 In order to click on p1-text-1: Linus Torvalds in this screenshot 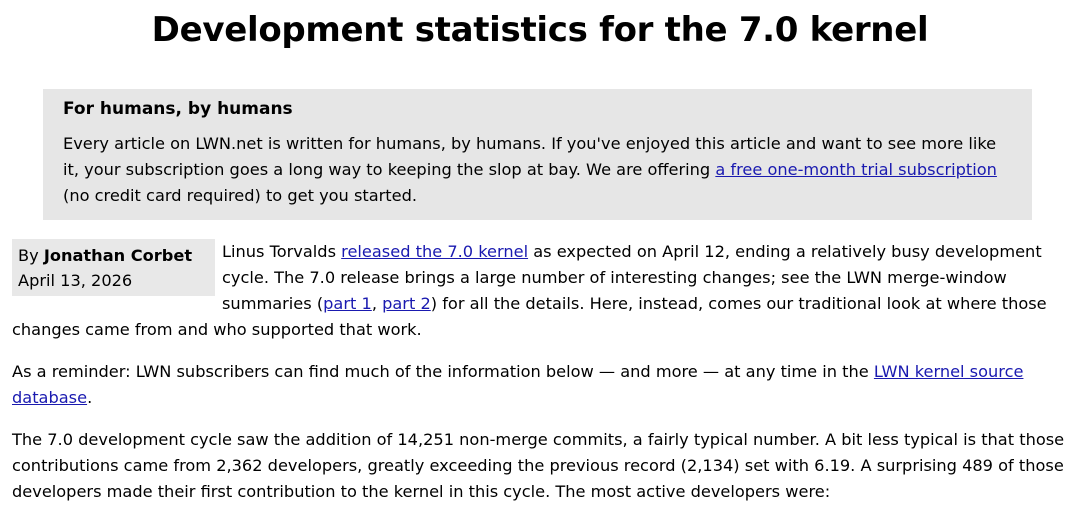, I will do `click(282, 251)`.